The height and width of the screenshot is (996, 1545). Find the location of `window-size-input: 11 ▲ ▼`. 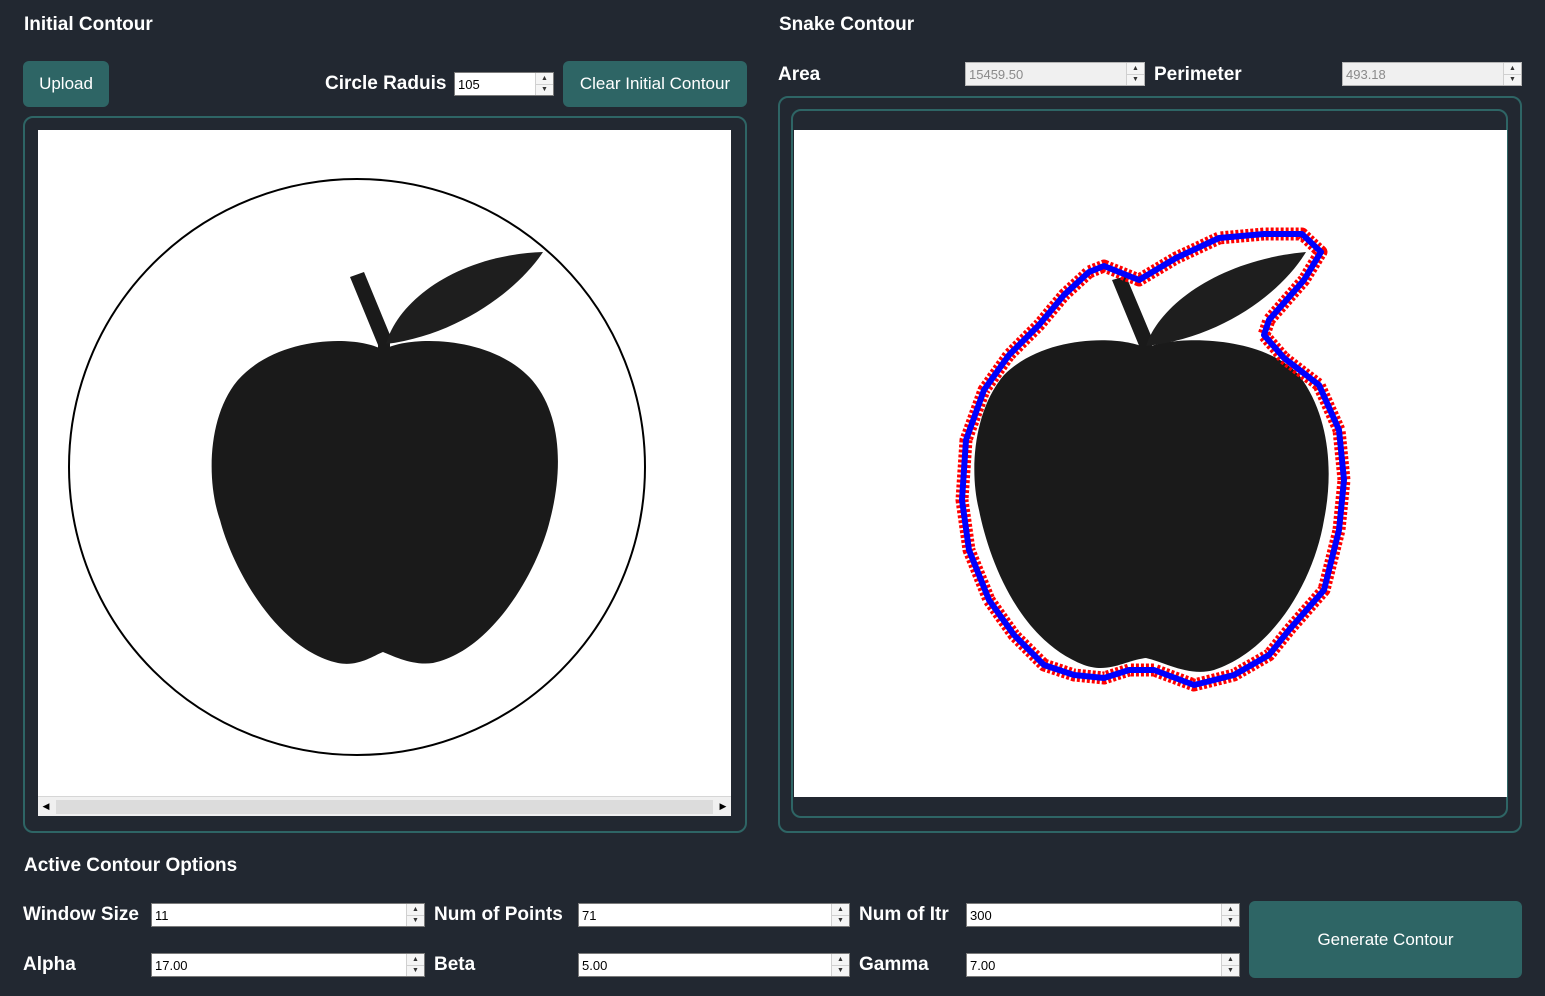

window-size-input: 11 ▲ ▼ is located at coordinates (288, 915).